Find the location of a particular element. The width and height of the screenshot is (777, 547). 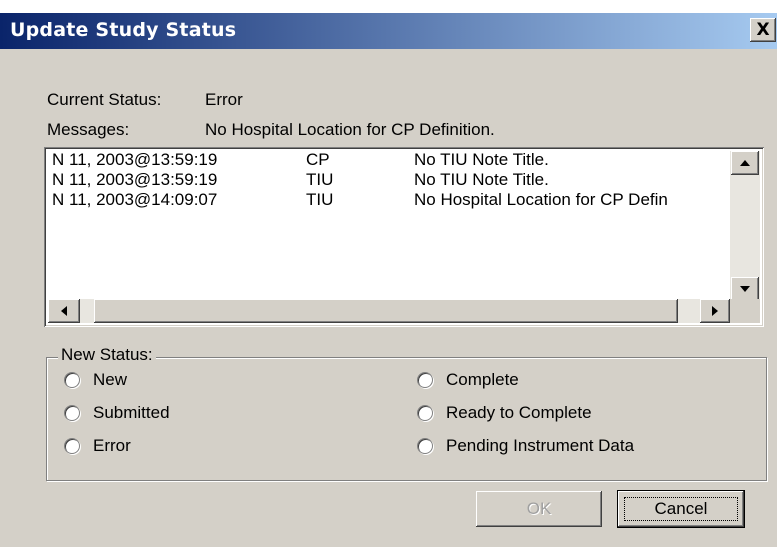

close-button: X is located at coordinates (763, 30).